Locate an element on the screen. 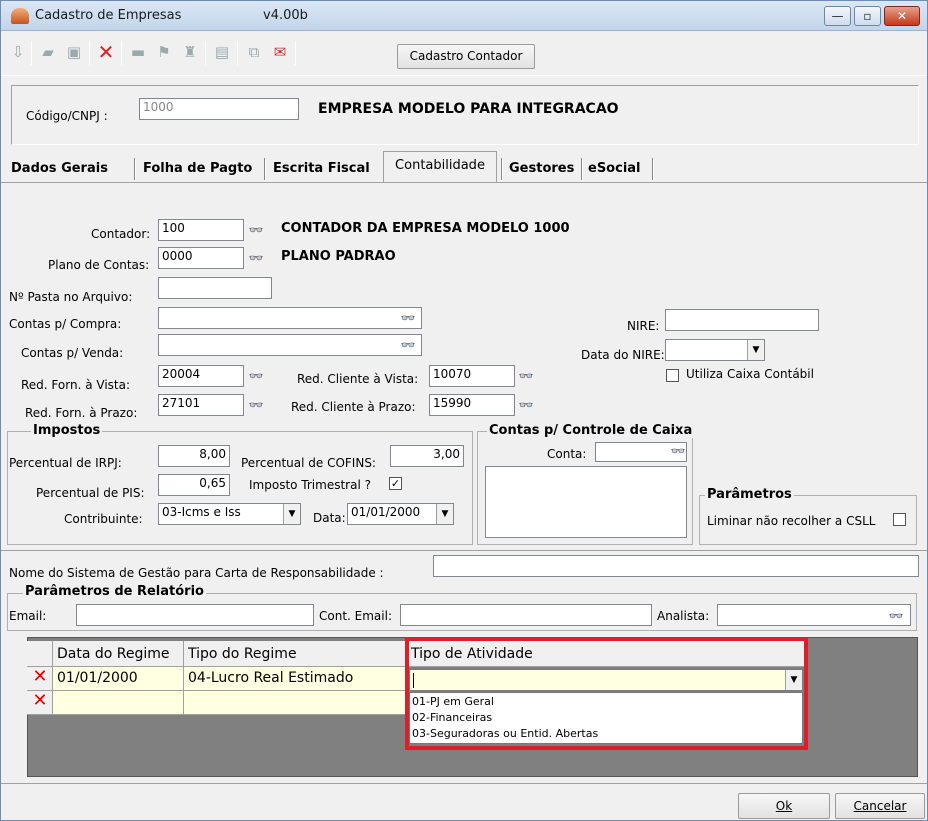  copy-icon: ⧉ is located at coordinates (254, 52).